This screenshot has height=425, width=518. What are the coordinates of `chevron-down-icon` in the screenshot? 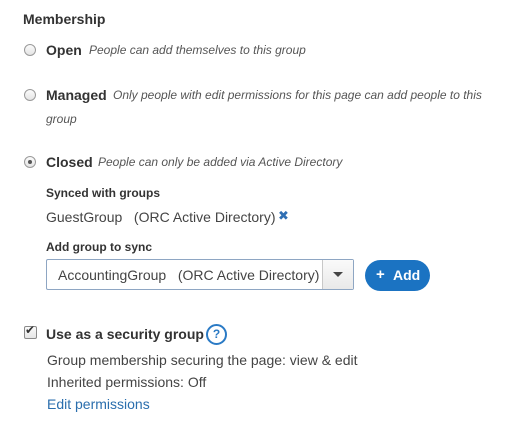 It's located at (337, 274).